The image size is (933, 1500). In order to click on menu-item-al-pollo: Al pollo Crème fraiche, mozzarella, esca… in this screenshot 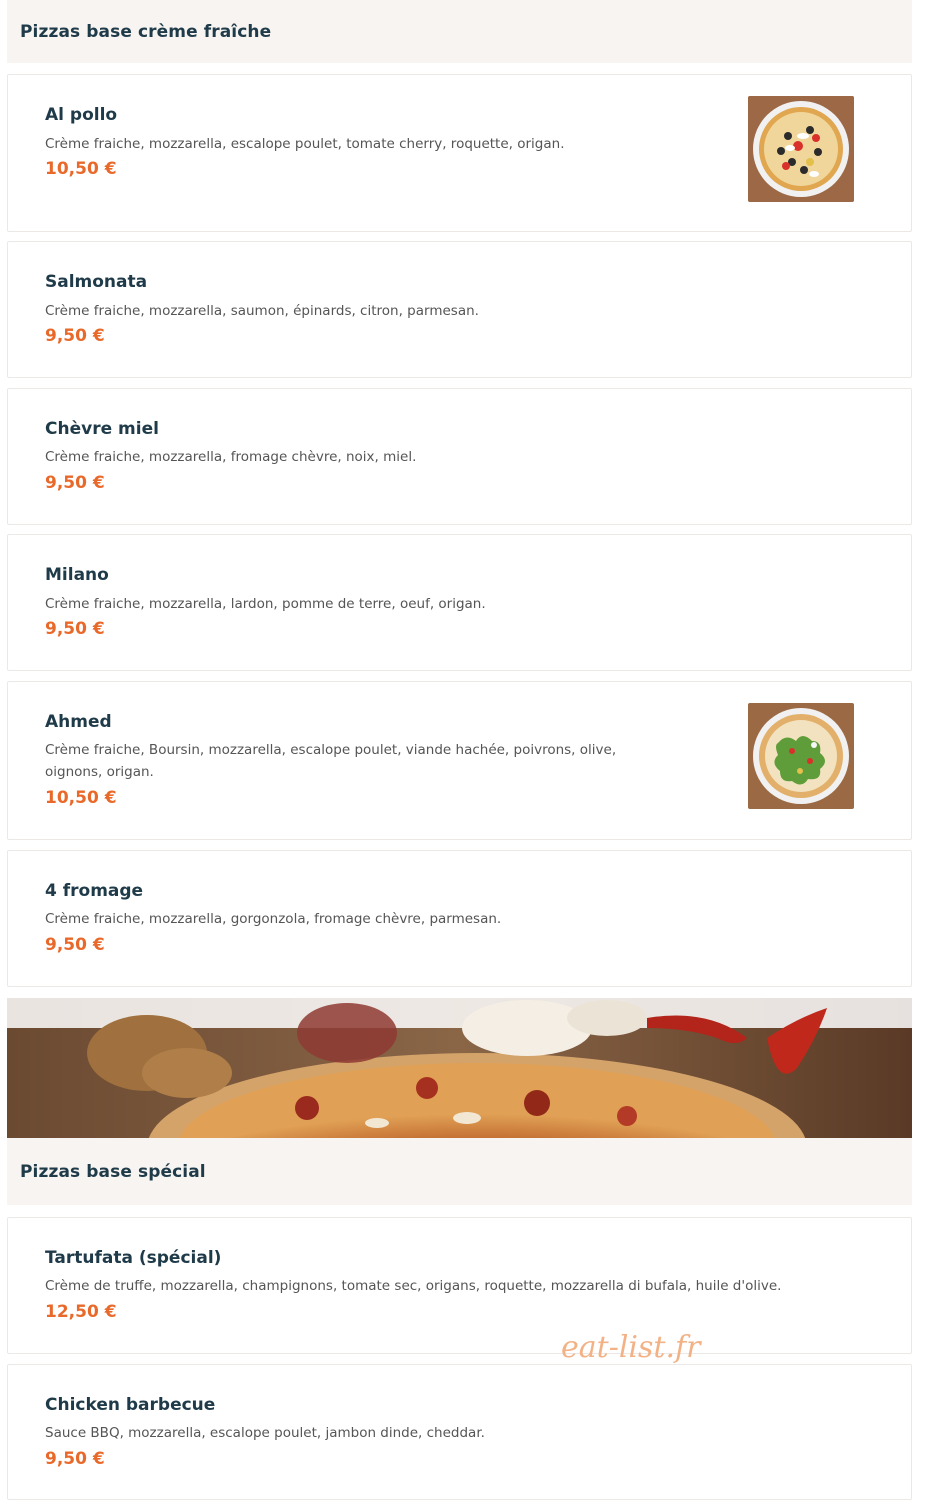, I will do `click(459, 153)`.